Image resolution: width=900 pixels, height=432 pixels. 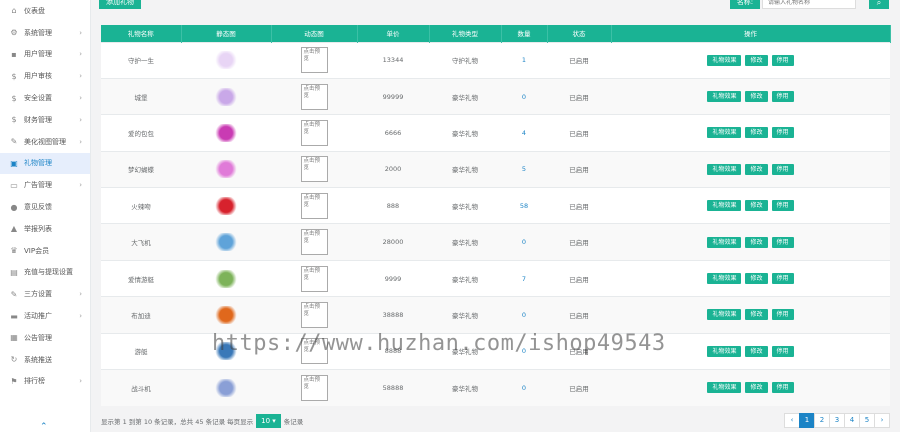 I want to click on add-gift-button: 添加礼物, so click(x=120, y=4).